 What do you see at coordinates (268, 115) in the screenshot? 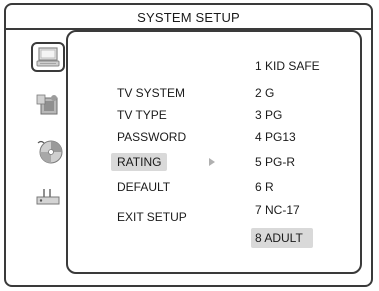
I see `rating-option-pg: 3 PG` at bounding box center [268, 115].